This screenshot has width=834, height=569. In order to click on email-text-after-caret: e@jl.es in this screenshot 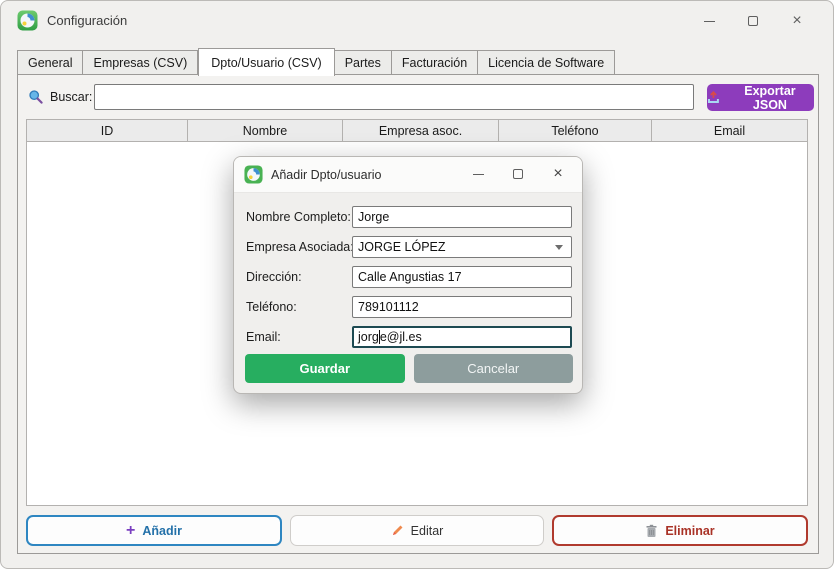, I will do `click(400, 337)`.